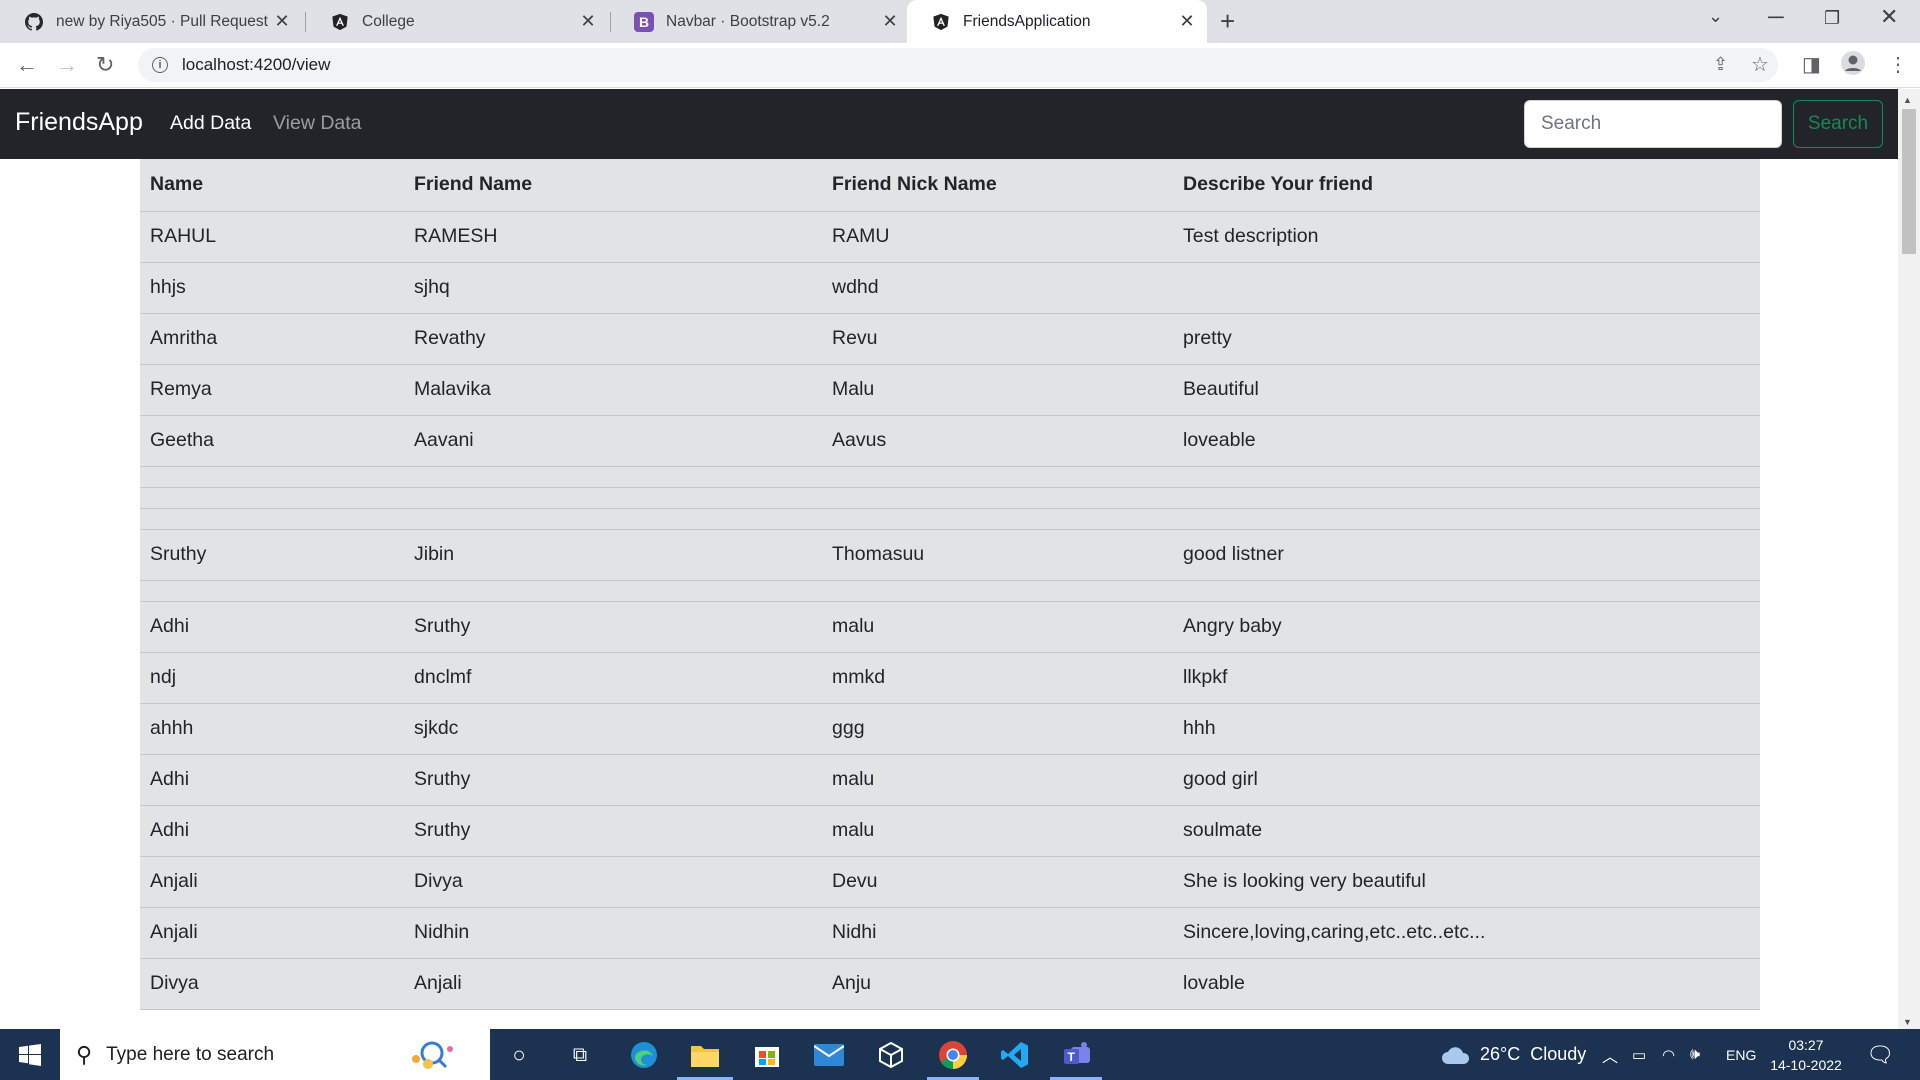  I want to click on table-row: RAHUL RAMESH RAMU Test description, so click(950, 237).